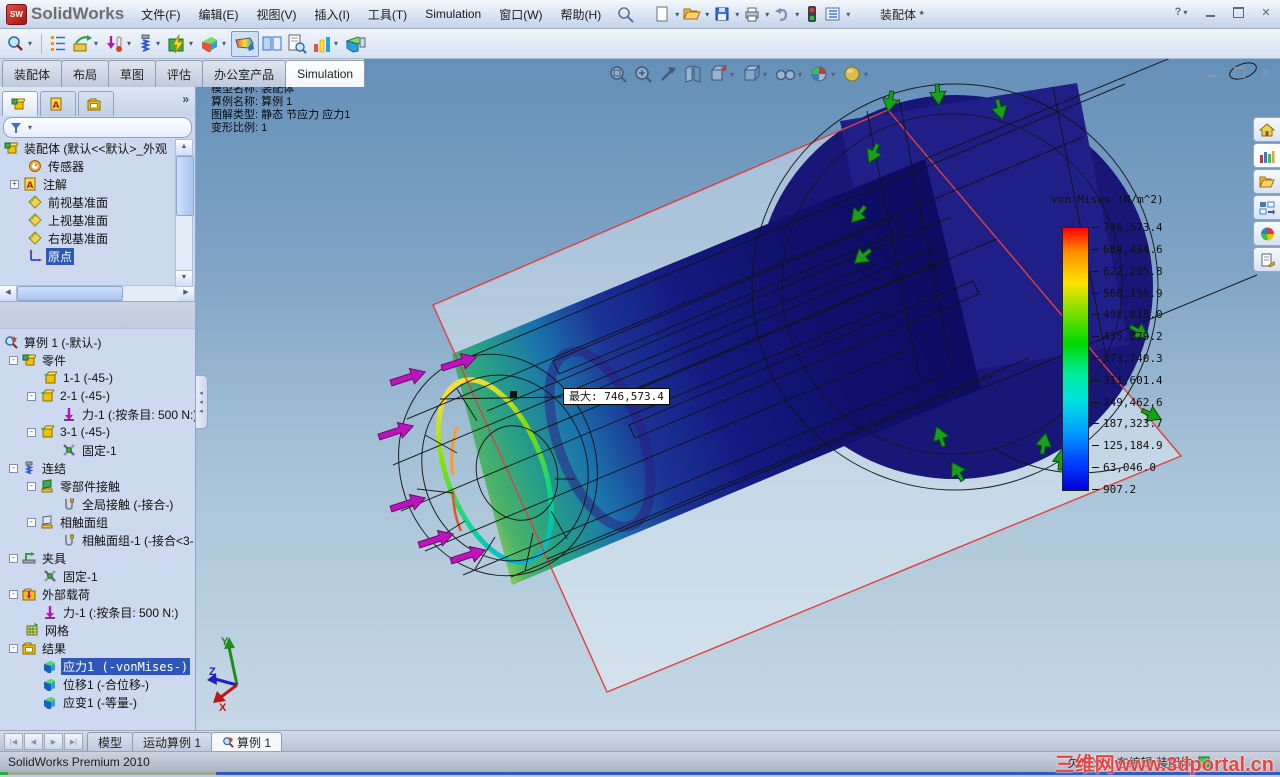 The image size is (1280, 777). I want to click on menu-file: 文件(F), so click(160, 14).